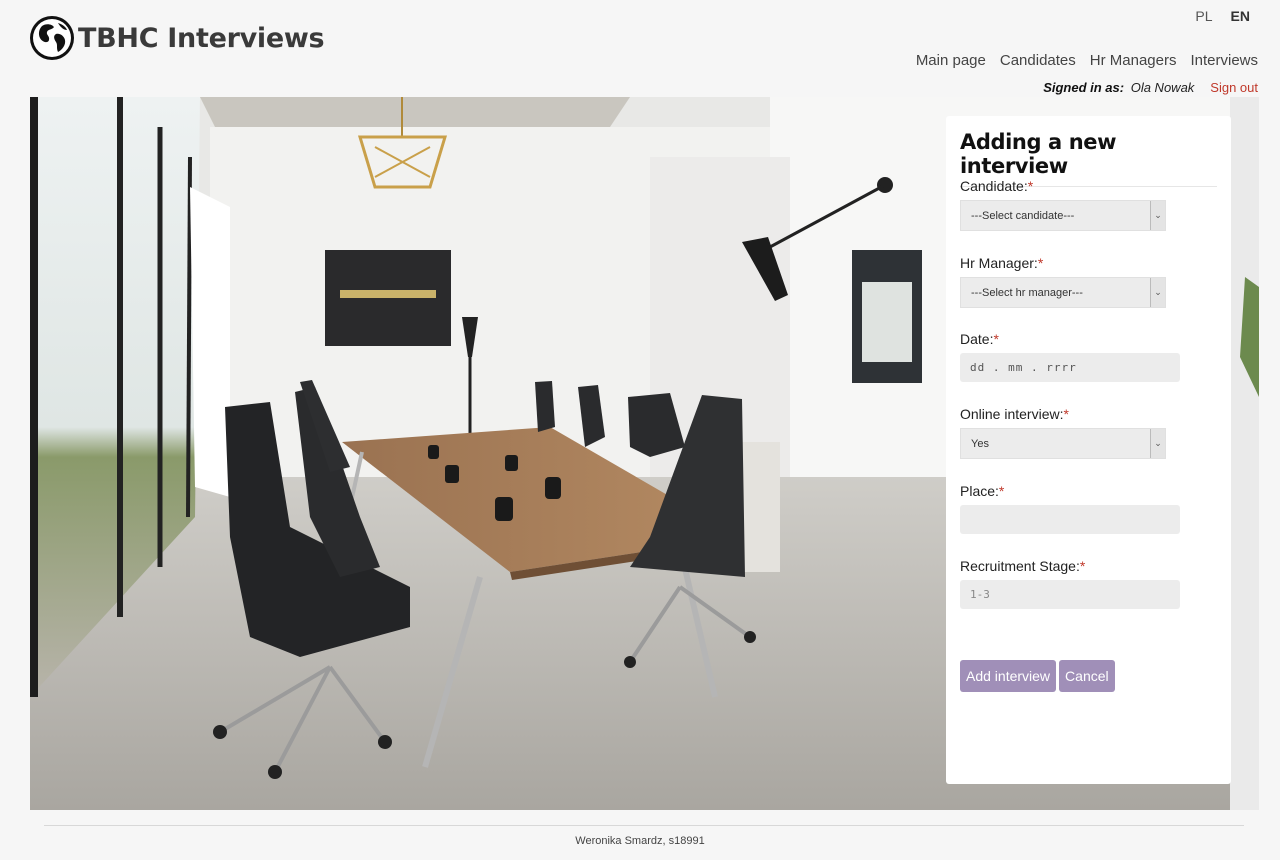 The image size is (1280, 860). What do you see at coordinates (951, 60) in the screenshot?
I see `nav-main-page: Main page` at bounding box center [951, 60].